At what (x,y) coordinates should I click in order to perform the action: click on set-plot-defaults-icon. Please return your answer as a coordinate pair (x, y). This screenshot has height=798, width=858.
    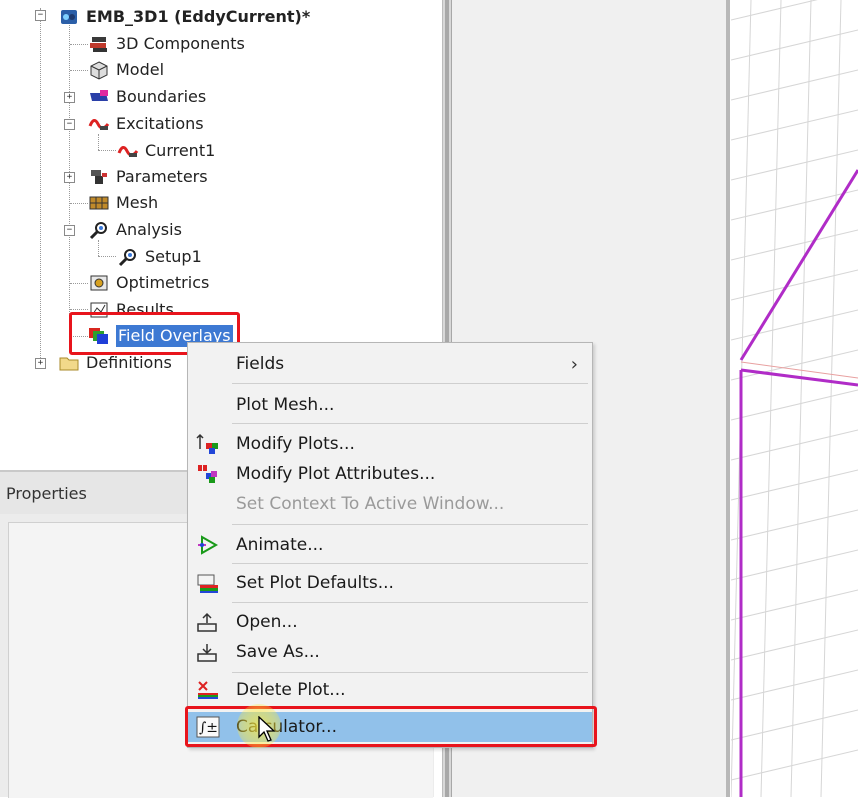
    Looking at the image, I should click on (208, 583).